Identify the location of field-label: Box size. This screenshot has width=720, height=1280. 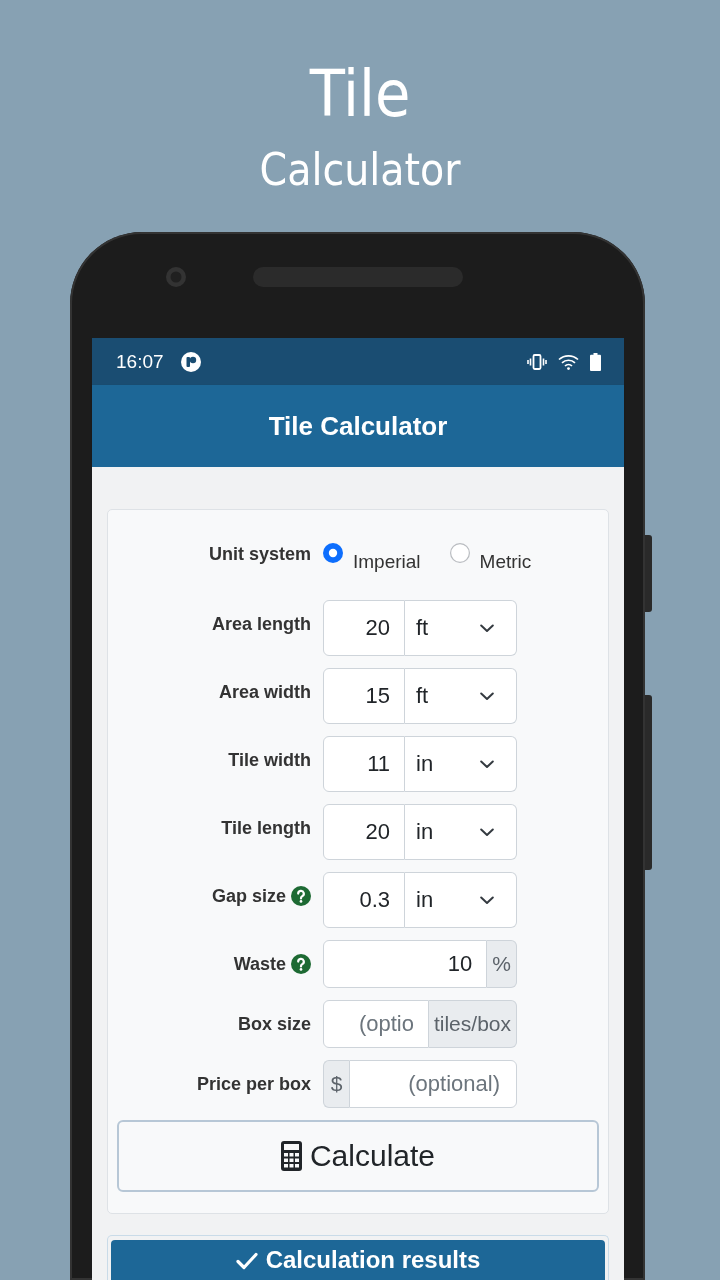
(274, 1024).